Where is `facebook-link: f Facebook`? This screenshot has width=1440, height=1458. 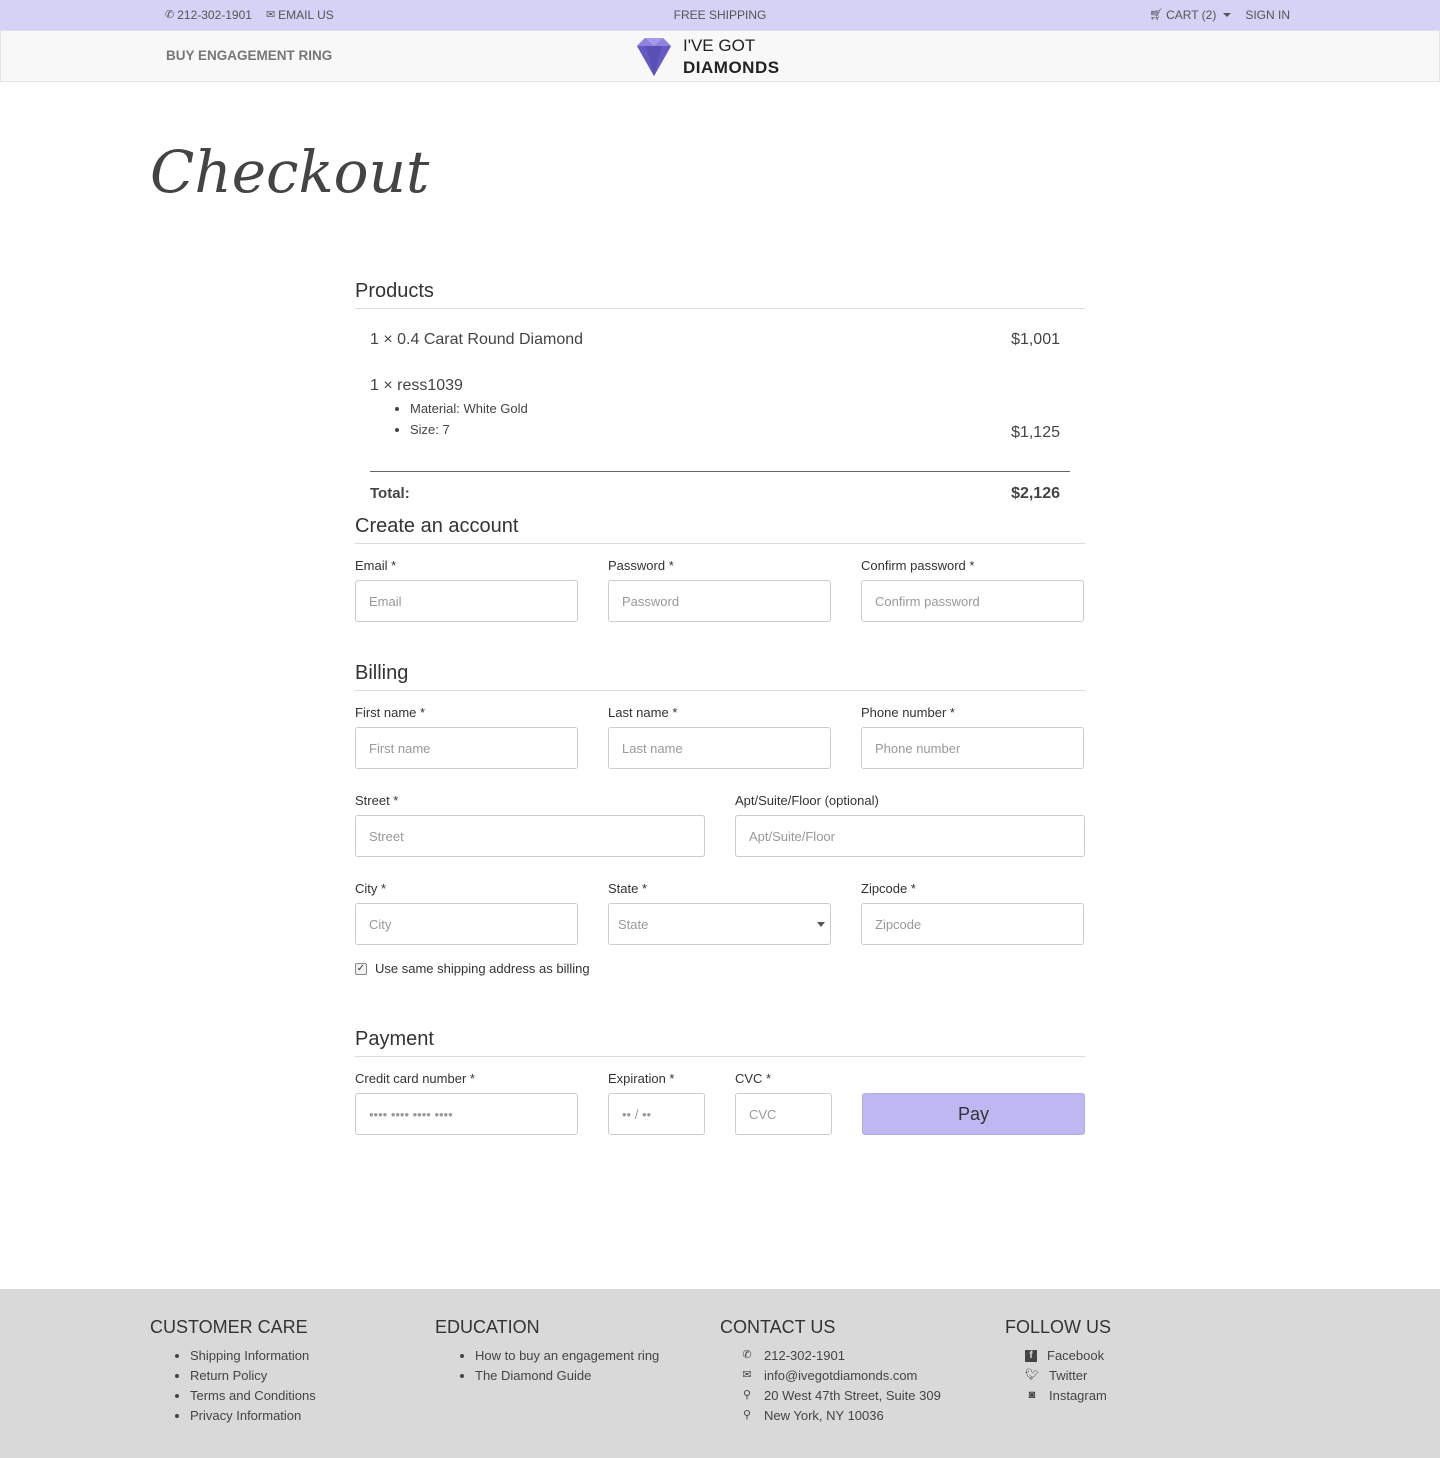 facebook-link: f Facebook is located at coordinates (1068, 1355).